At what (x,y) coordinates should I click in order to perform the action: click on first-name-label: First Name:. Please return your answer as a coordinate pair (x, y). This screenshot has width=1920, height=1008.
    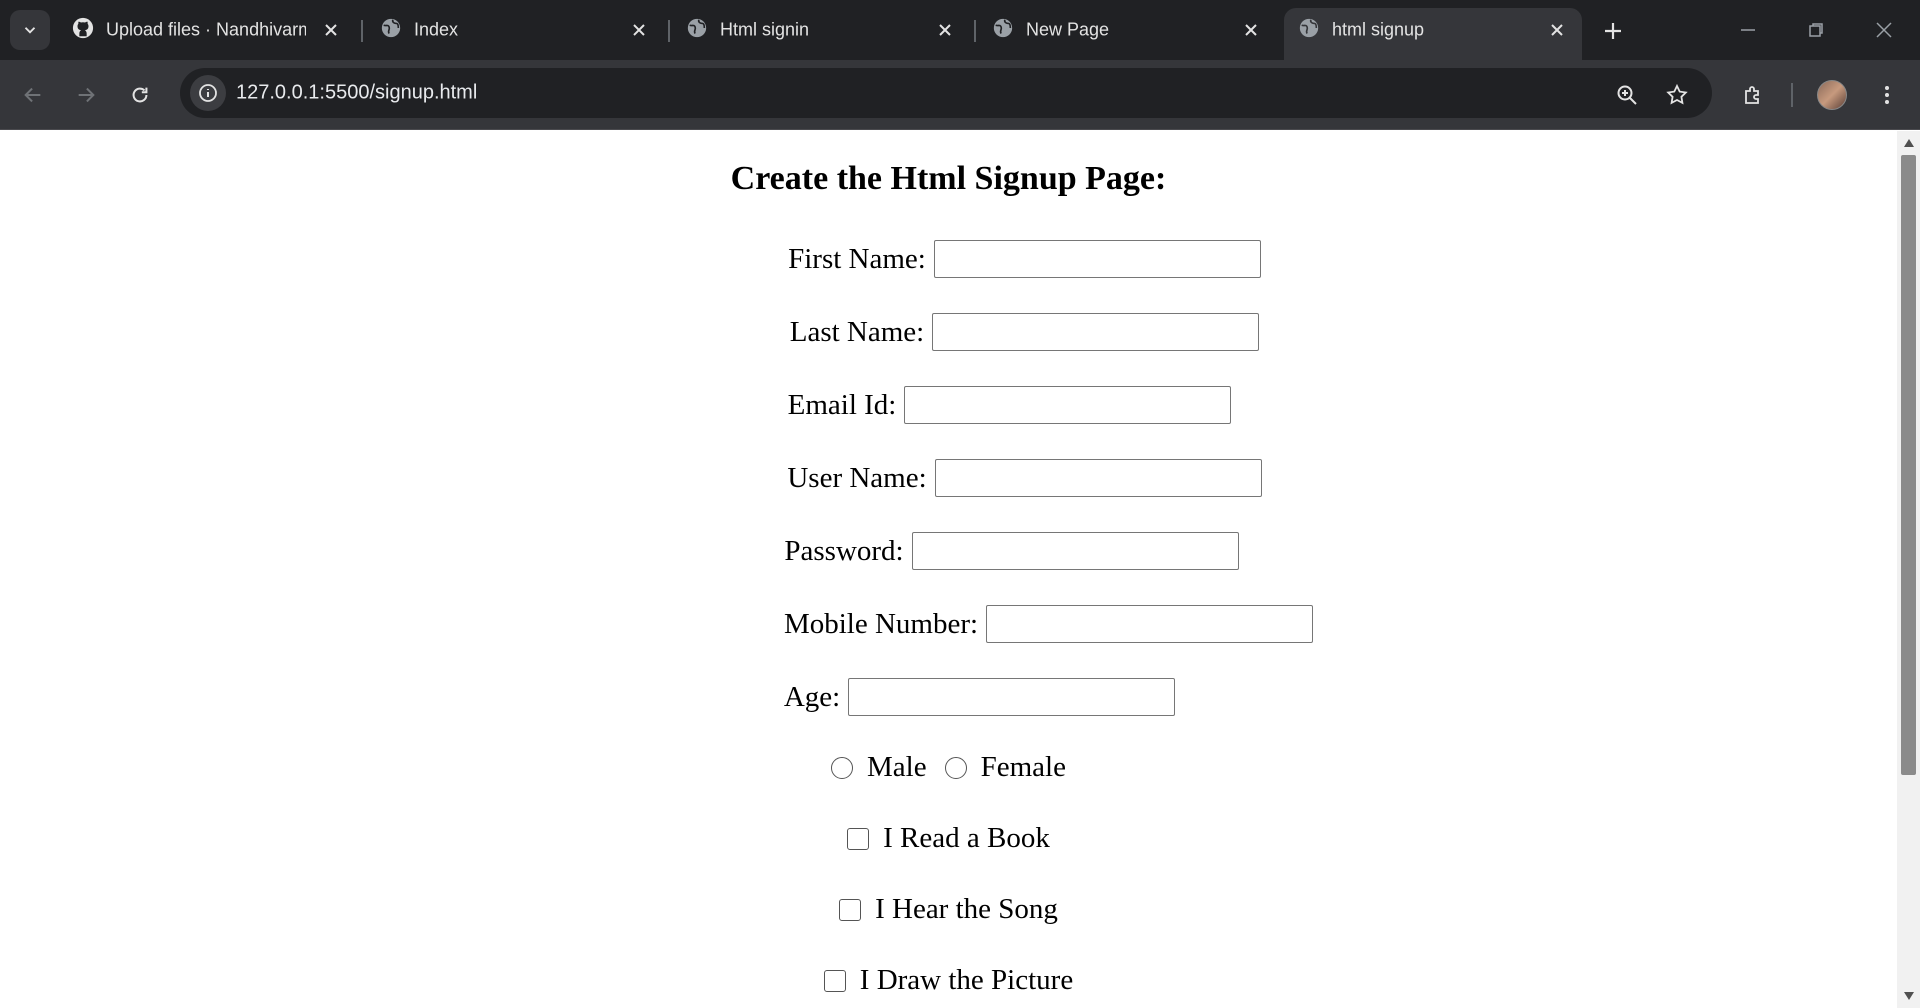
    Looking at the image, I should click on (857, 258).